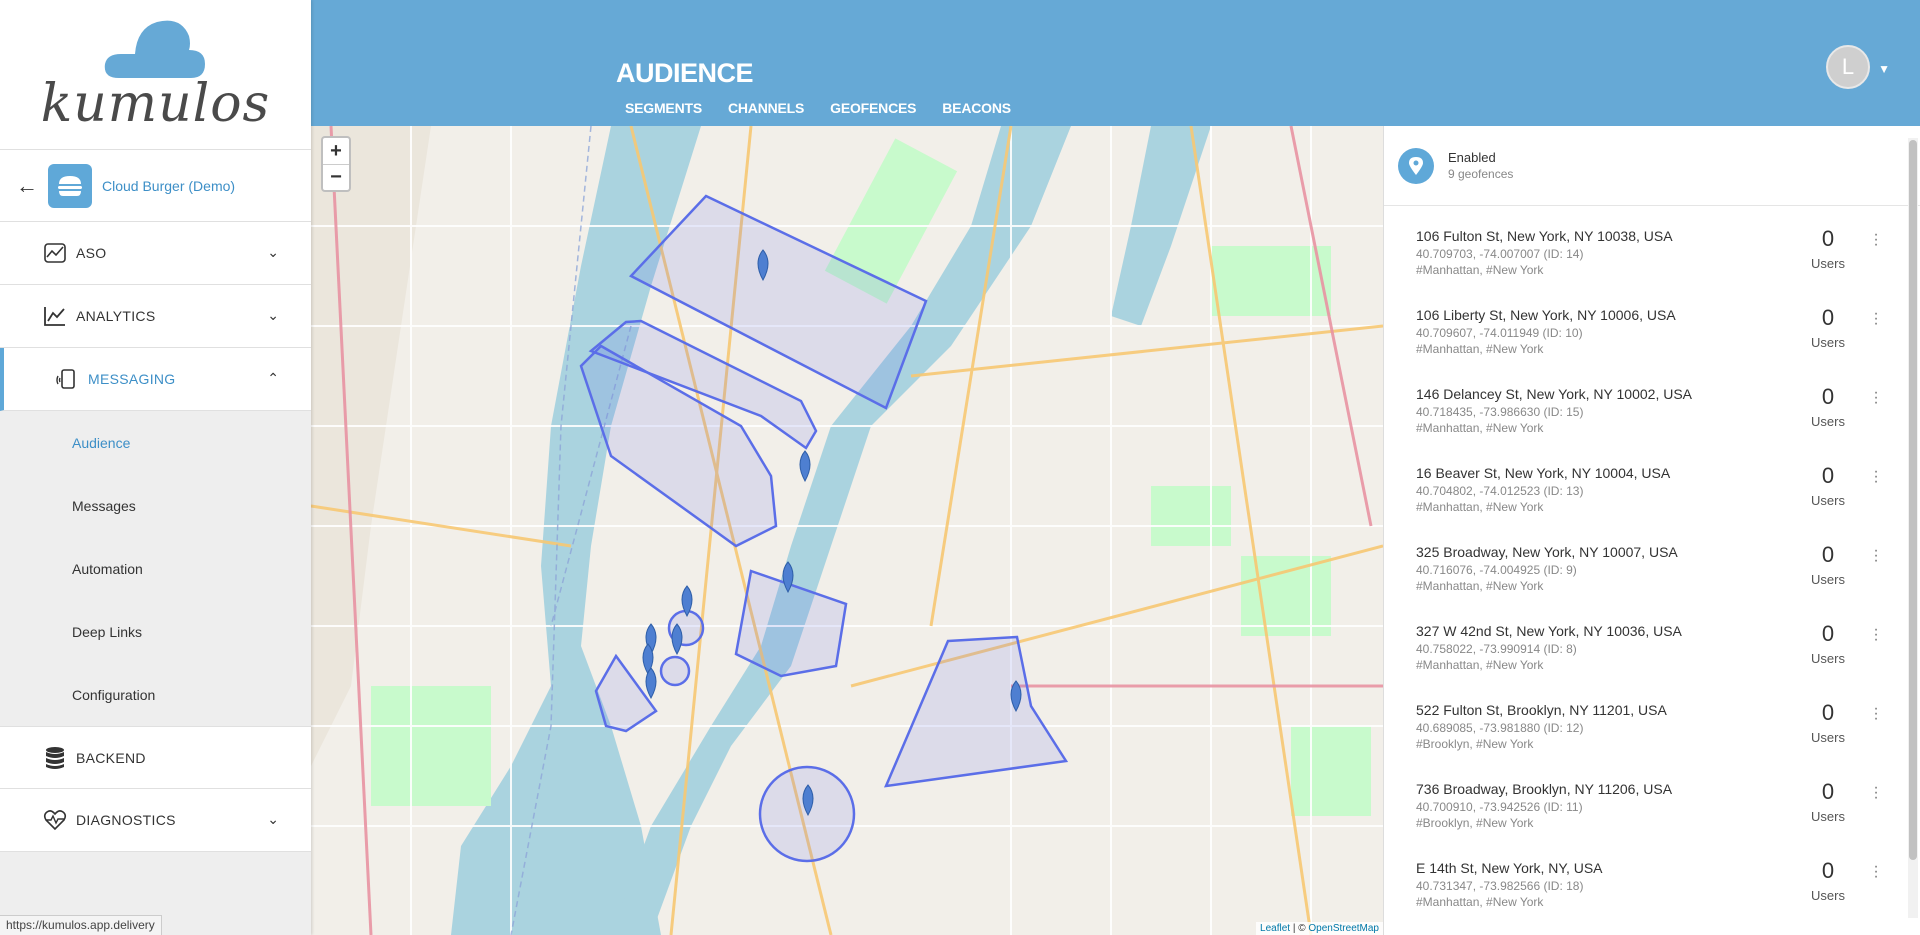  Describe the element at coordinates (1884, 69) in the screenshot. I see `caret-down-icon: ▼` at that location.